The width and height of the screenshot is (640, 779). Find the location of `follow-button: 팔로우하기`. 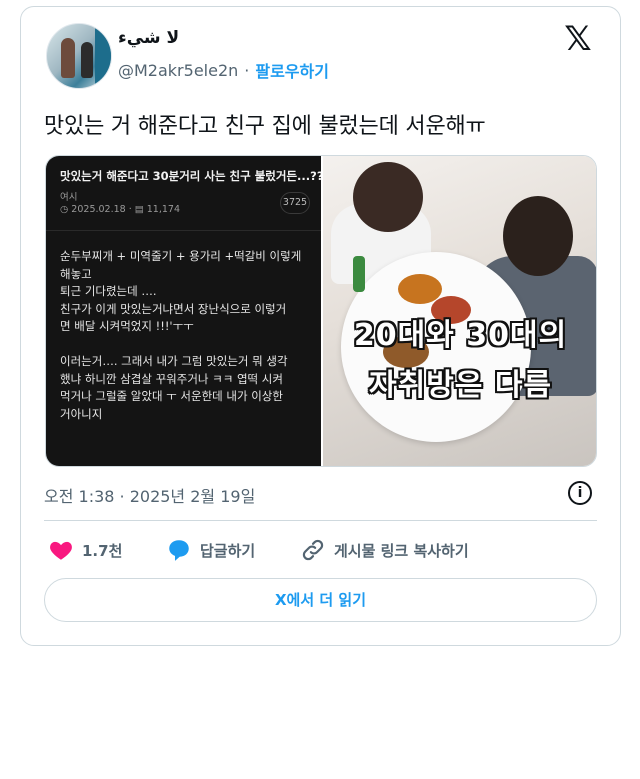

follow-button: 팔로우하기 is located at coordinates (292, 70).